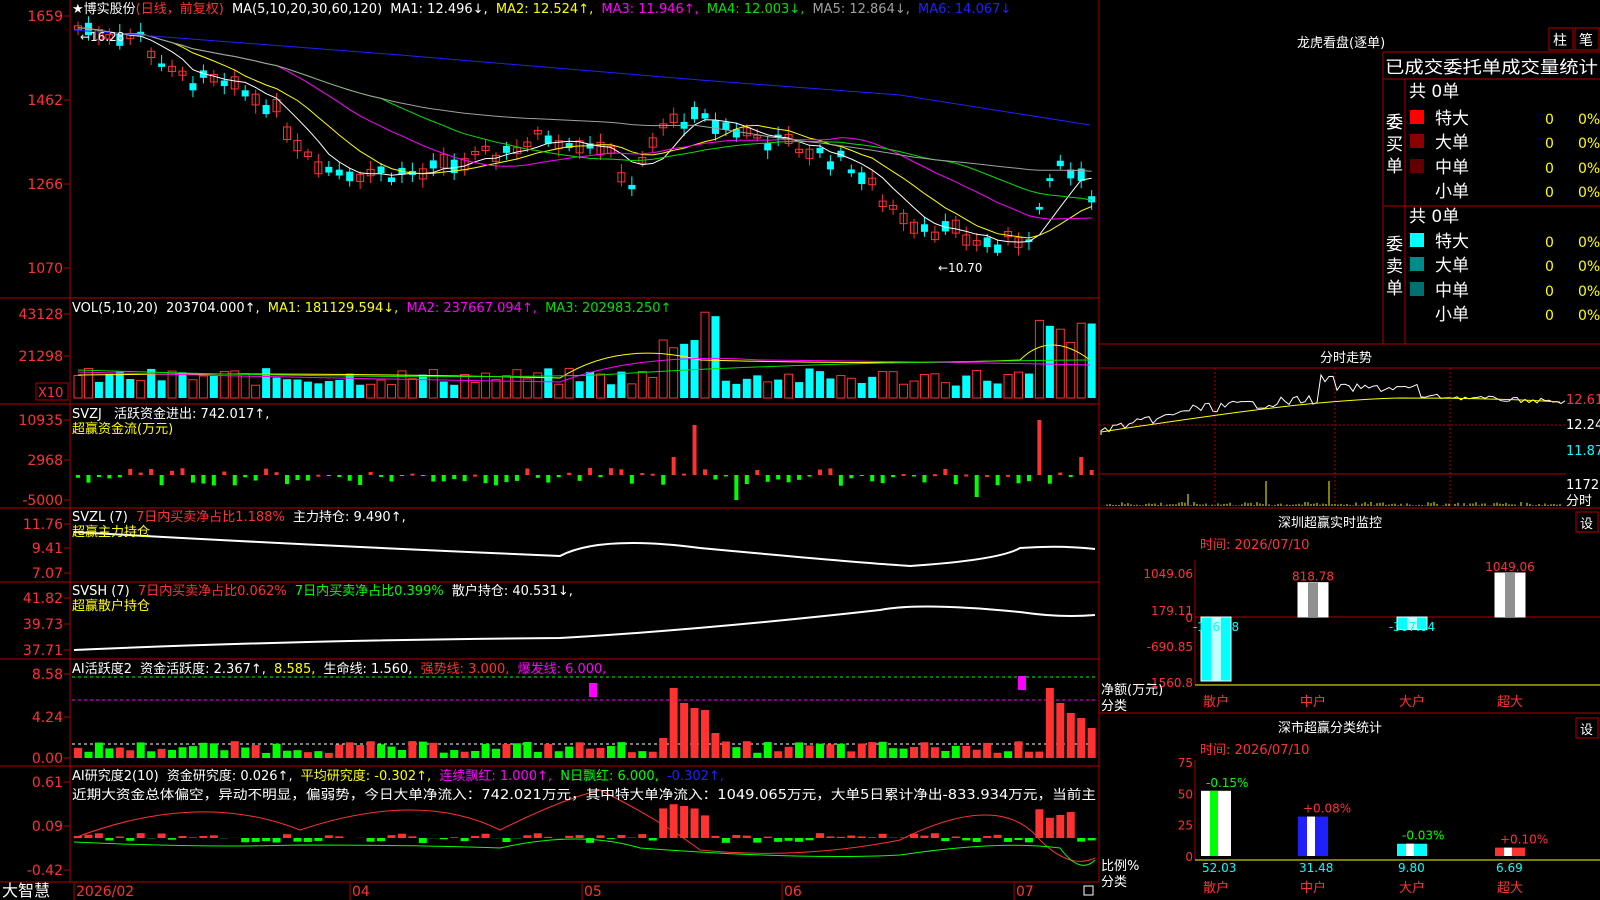  Describe the element at coordinates (45, 461) in the screenshot. I see `svzj-tick-1: 2968` at that location.